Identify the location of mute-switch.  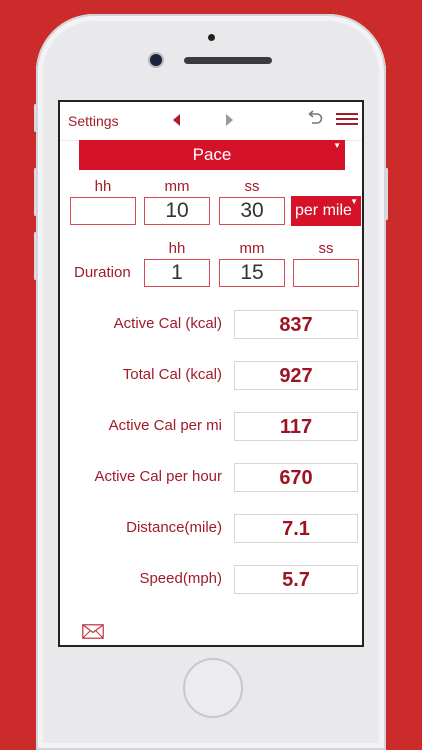
(35, 118).